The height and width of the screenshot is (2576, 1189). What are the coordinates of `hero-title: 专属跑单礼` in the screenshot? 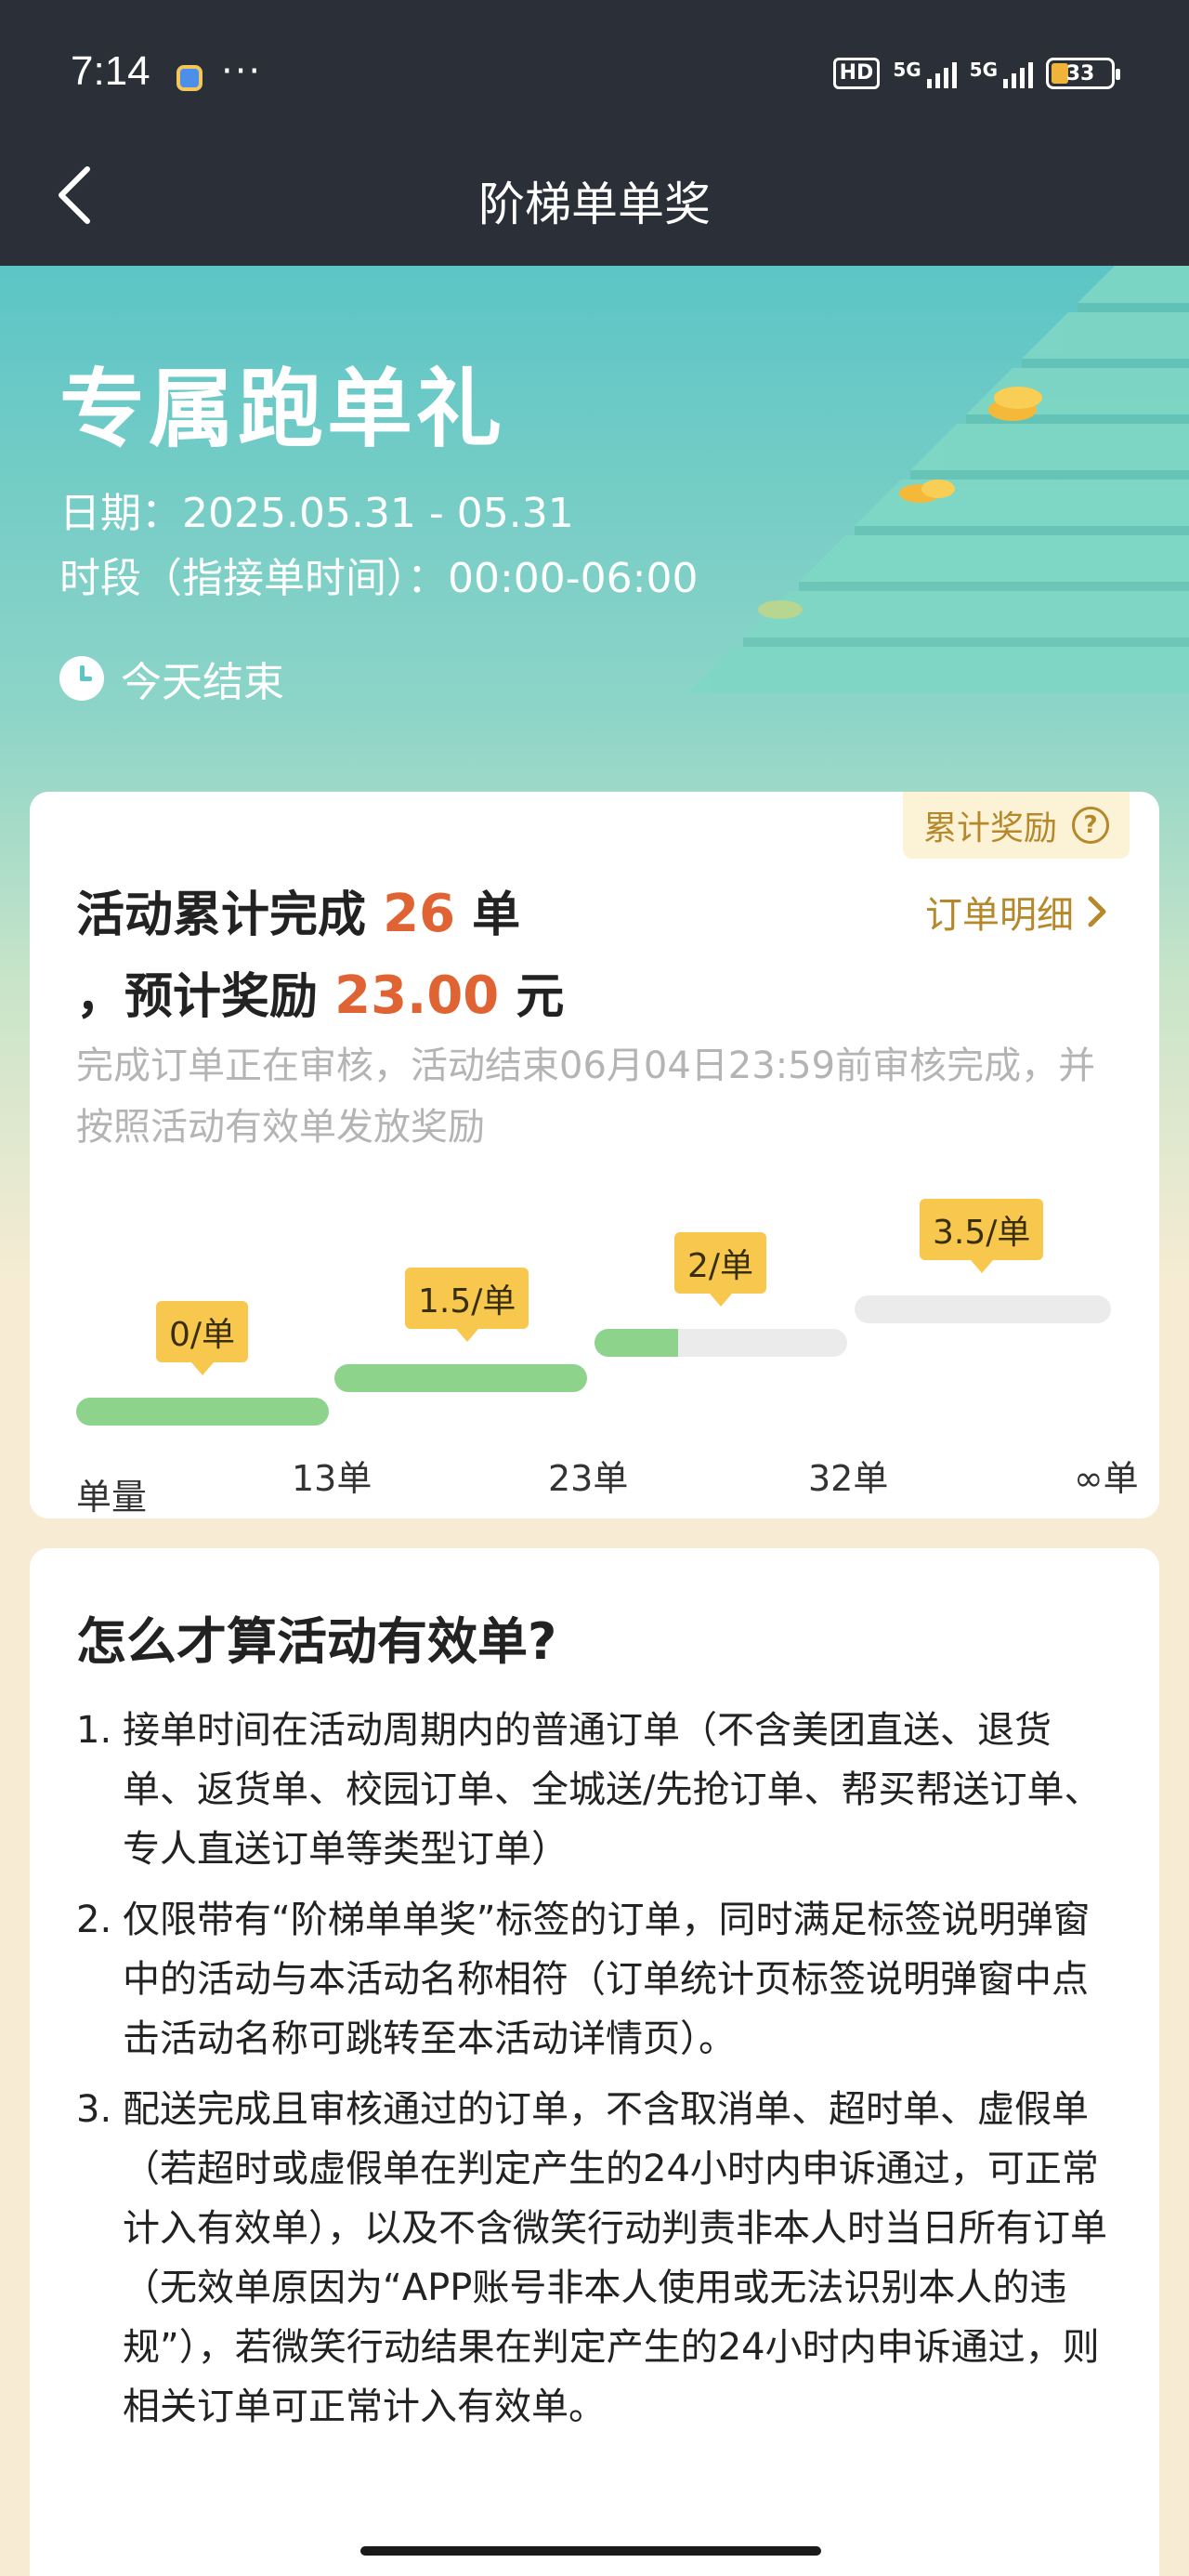 It's located at (283, 409).